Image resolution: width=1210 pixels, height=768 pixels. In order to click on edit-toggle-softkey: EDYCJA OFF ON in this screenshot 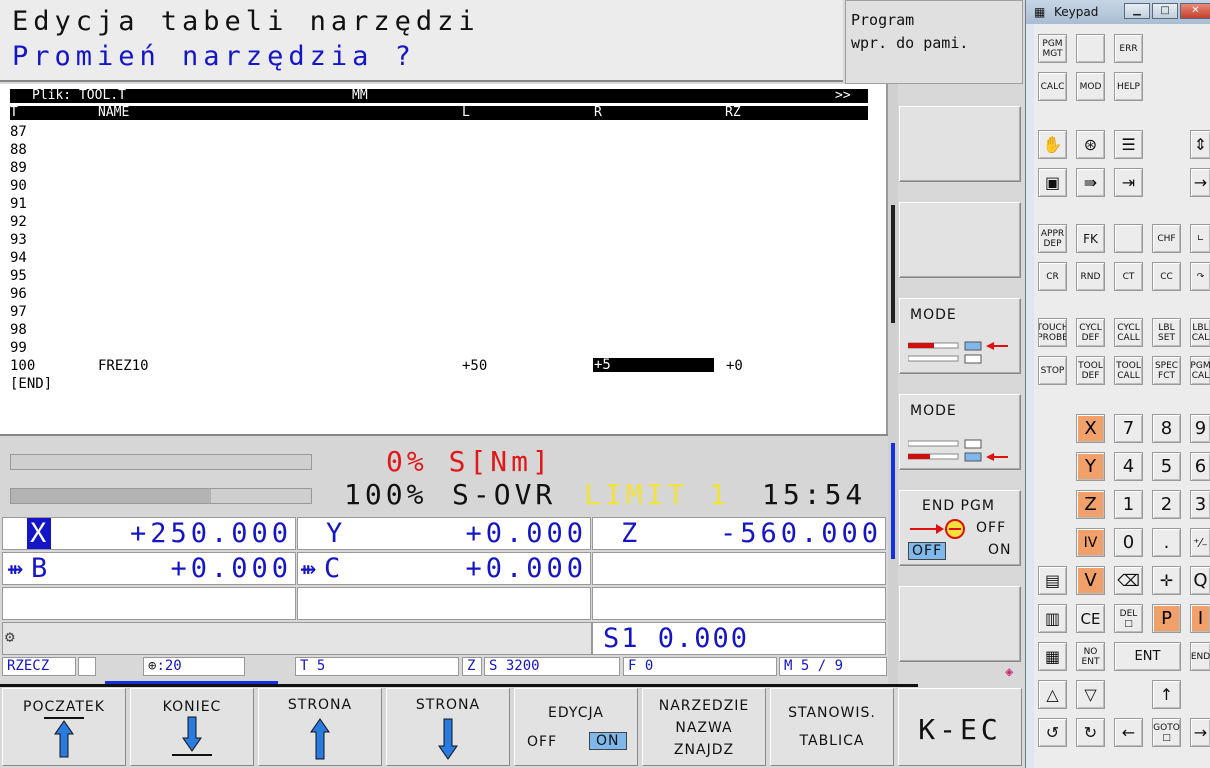, I will do `click(576, 727)`.